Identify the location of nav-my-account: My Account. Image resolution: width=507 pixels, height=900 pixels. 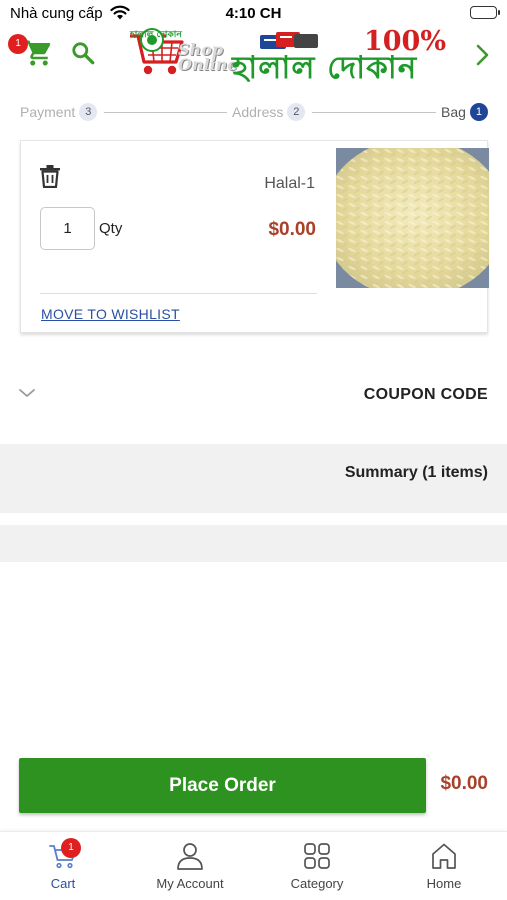
(190, 866).